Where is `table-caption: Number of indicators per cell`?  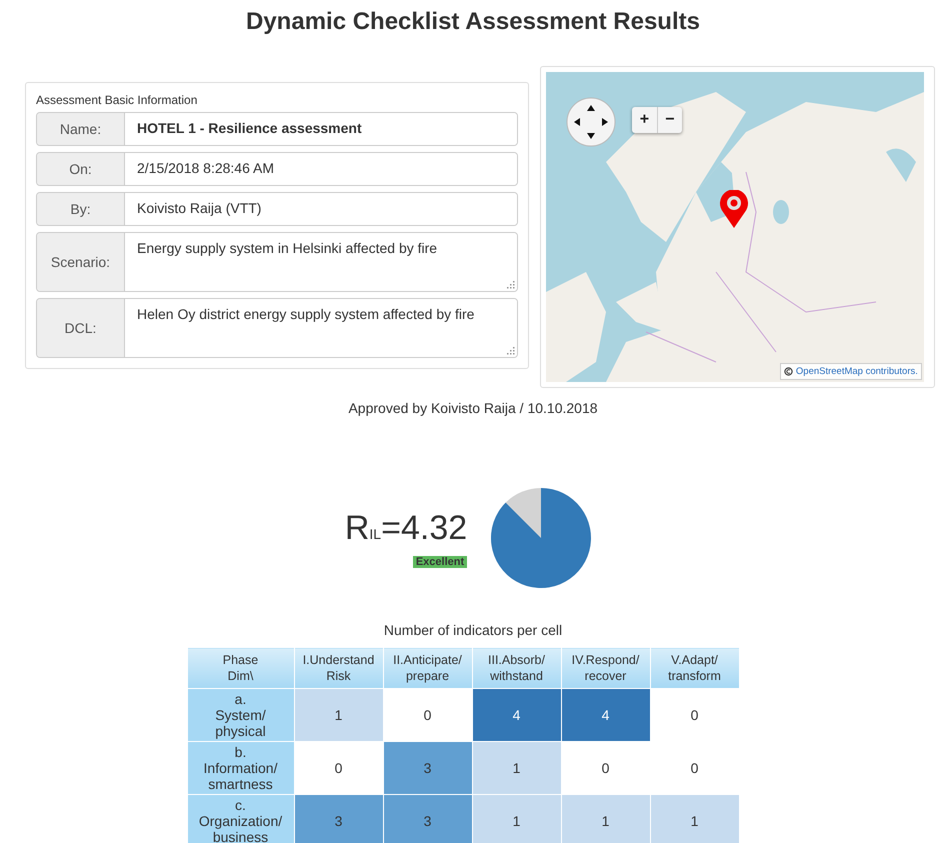
table-caption: Number of indicators per cell is located at coordinates (473, 630).